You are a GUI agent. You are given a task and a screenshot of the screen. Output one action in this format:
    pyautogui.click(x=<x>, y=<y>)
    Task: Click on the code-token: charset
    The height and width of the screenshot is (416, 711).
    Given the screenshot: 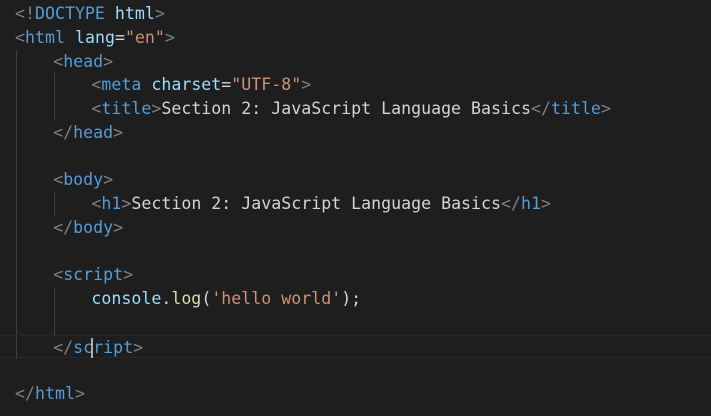 What is the action you would take?
    pyautogui.click(x=186, y=85)
    